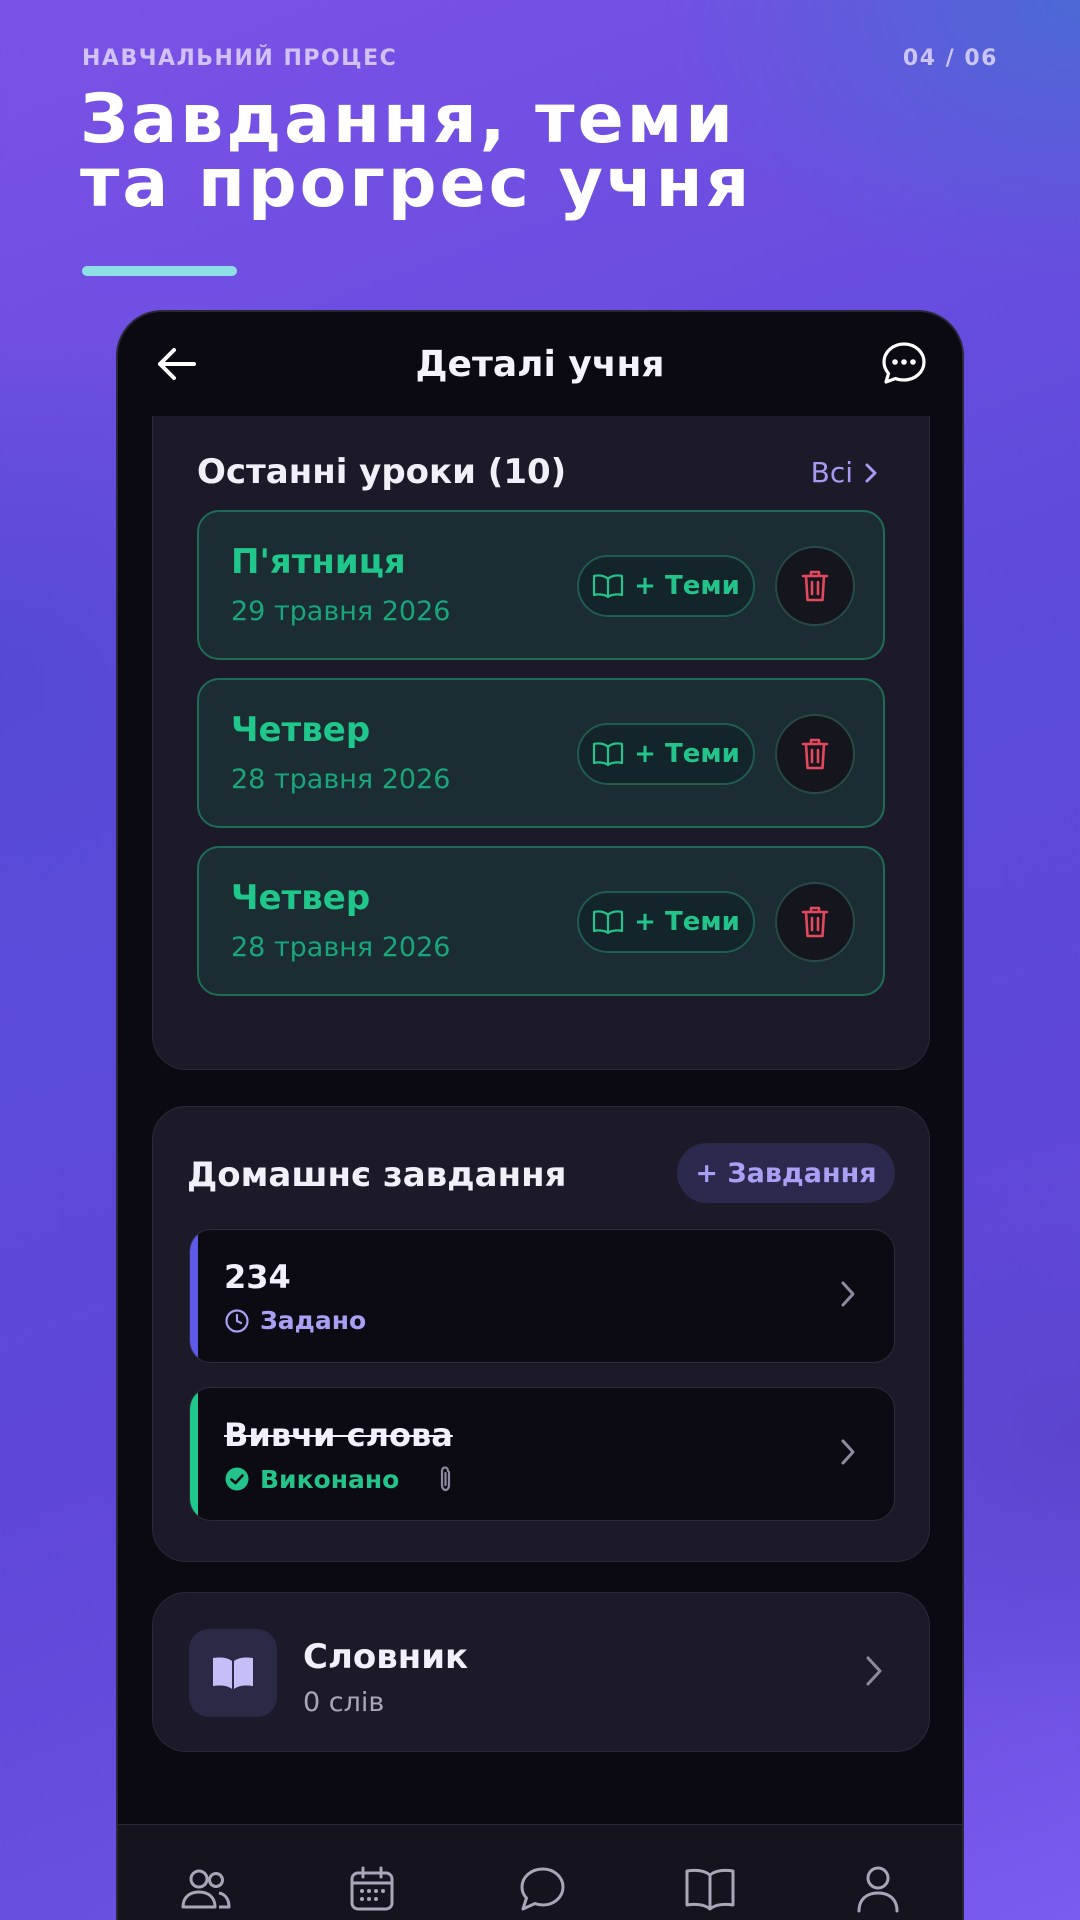 This screenshot has width=1080, height=1920. I want to click on see-all-label: Всі, so click(831, 472).